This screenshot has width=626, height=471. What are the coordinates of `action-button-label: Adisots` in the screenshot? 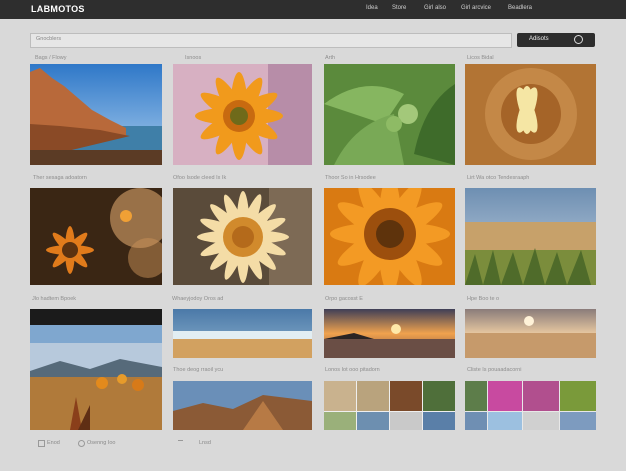 It's located at (539, 39).